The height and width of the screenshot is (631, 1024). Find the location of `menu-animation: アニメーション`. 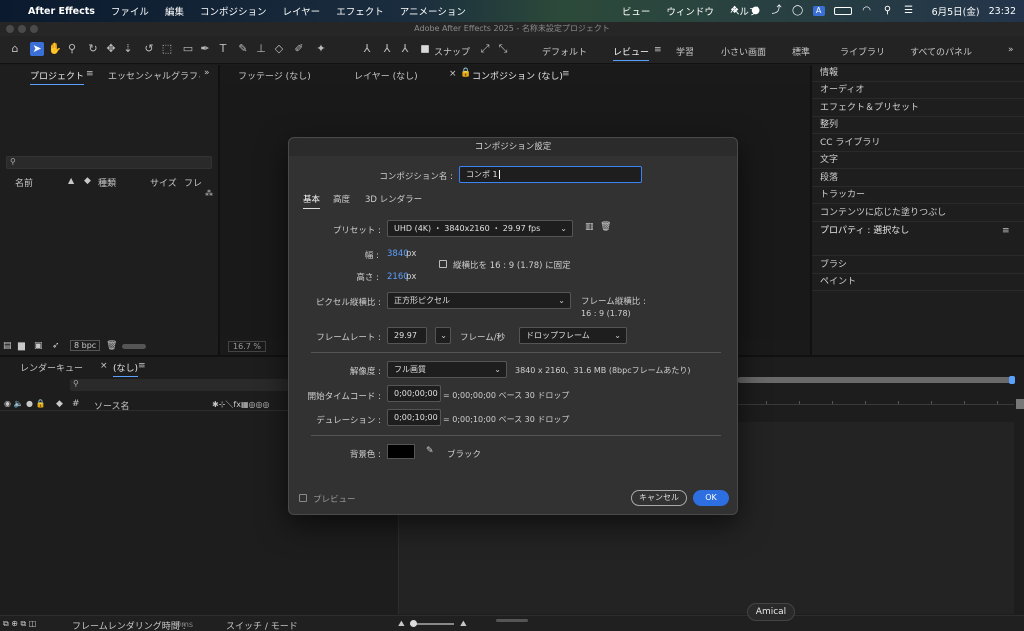

menu-animation: アニメーション is located at coordinates (433, 11).